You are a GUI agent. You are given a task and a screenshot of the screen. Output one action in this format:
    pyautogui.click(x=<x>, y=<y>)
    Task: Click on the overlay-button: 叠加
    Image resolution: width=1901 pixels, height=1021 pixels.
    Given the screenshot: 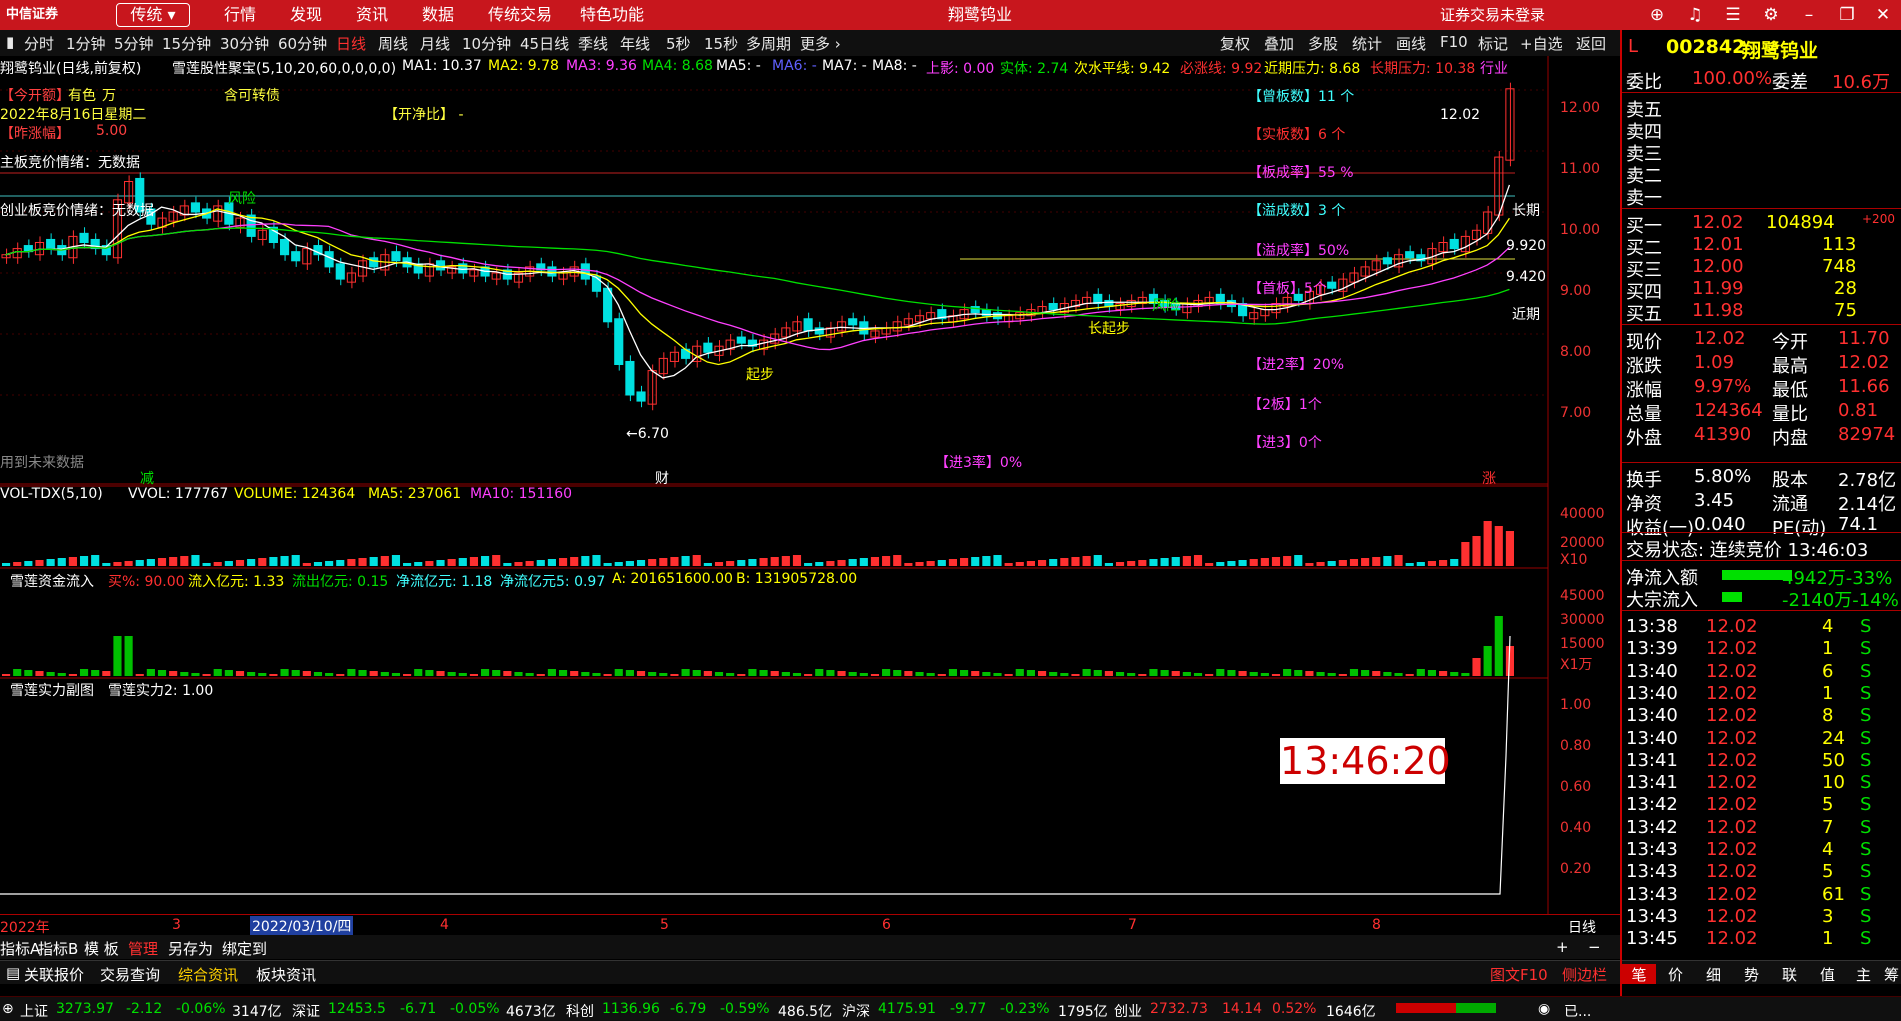 What is the action you would take?
    pyautogui.click(x=1279, y=43)
    